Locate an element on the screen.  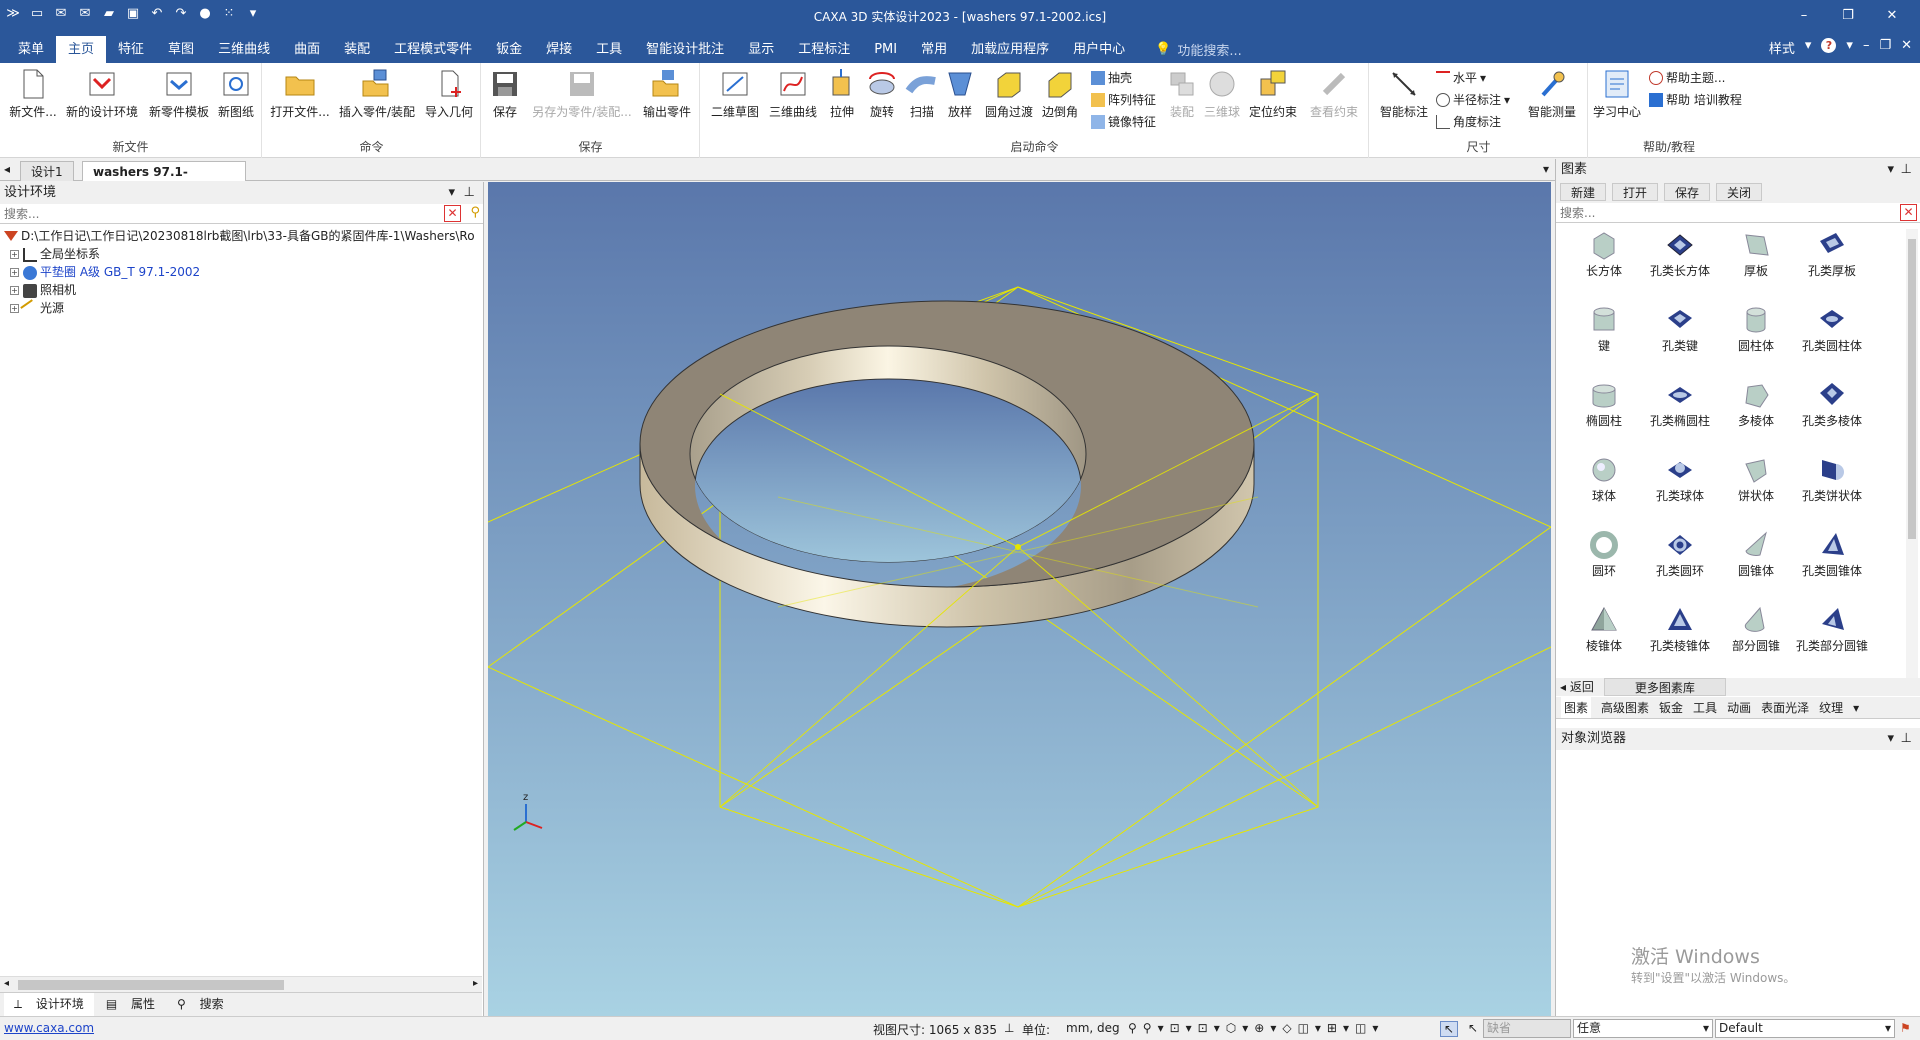
scroll-left-icon: ◂ is located at coordinates (6, 983).